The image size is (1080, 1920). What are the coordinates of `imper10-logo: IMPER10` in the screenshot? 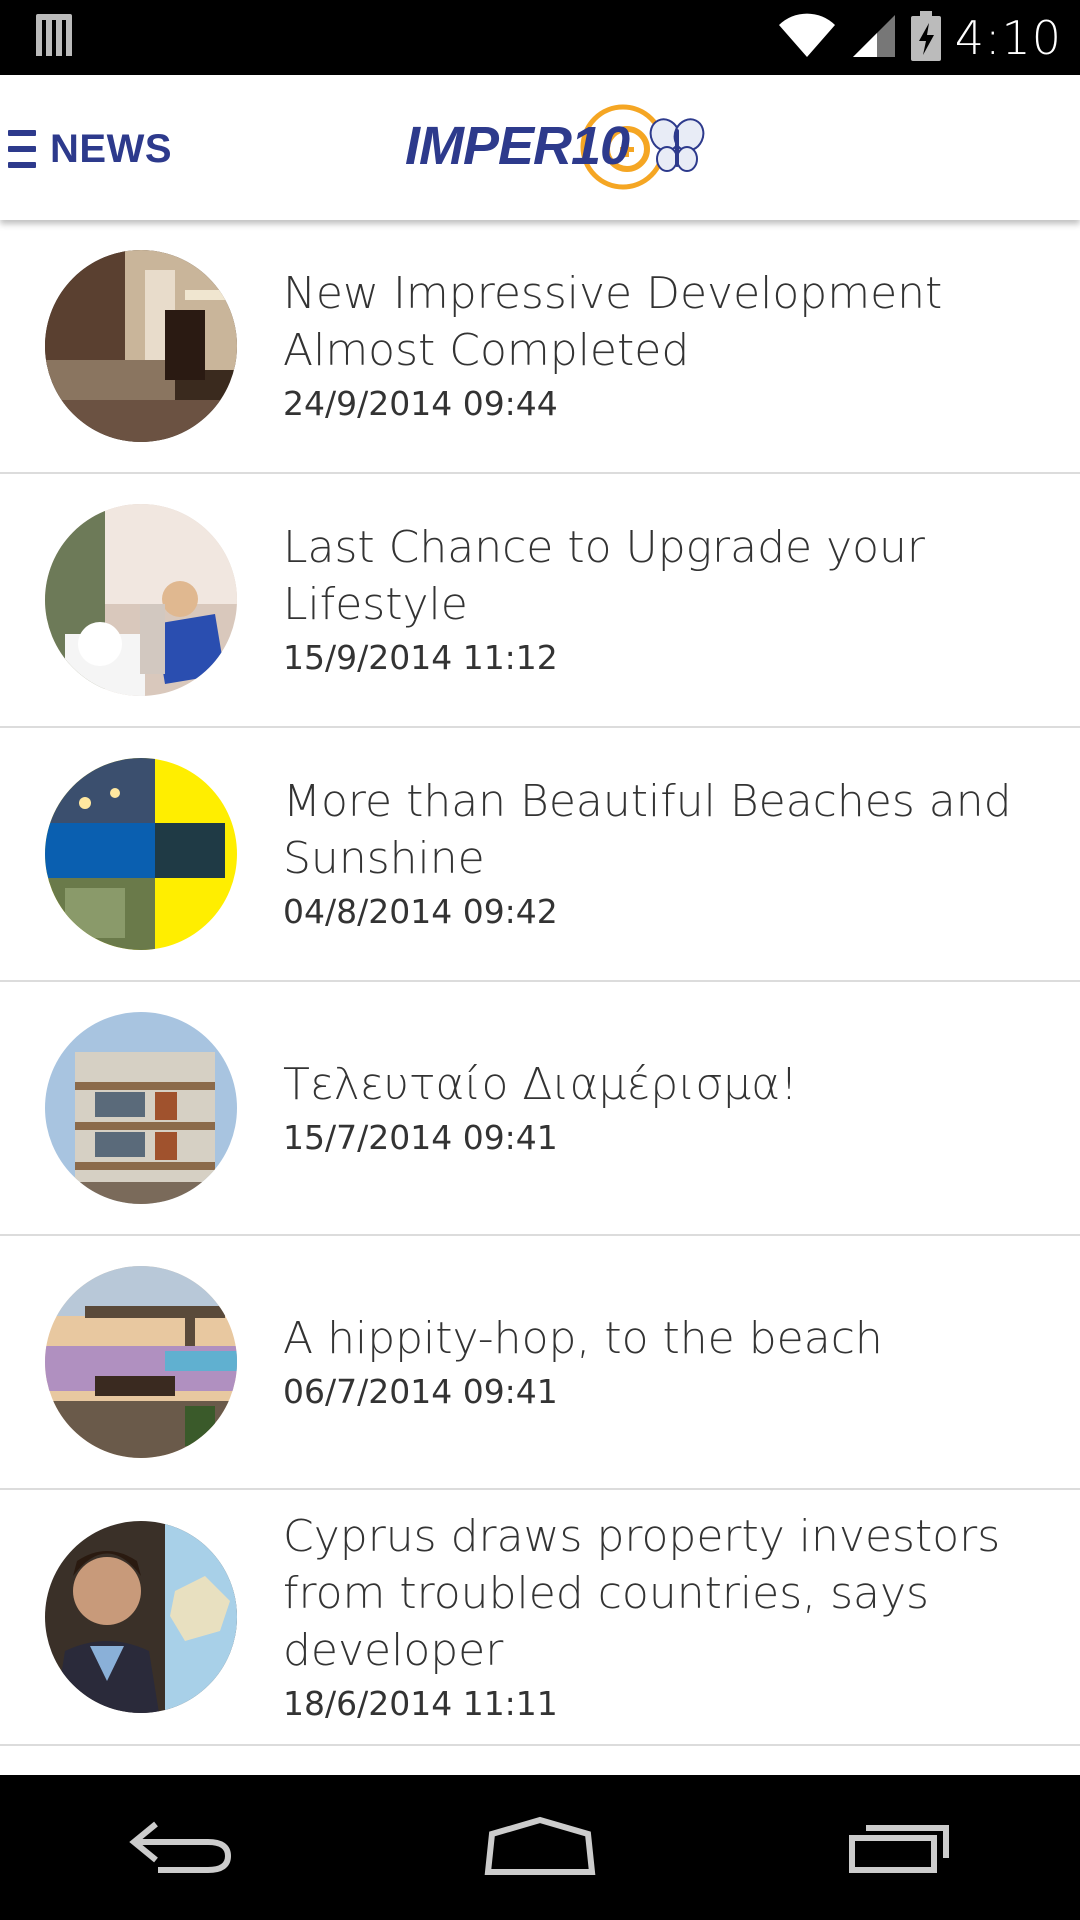 It's located at (565, 147).